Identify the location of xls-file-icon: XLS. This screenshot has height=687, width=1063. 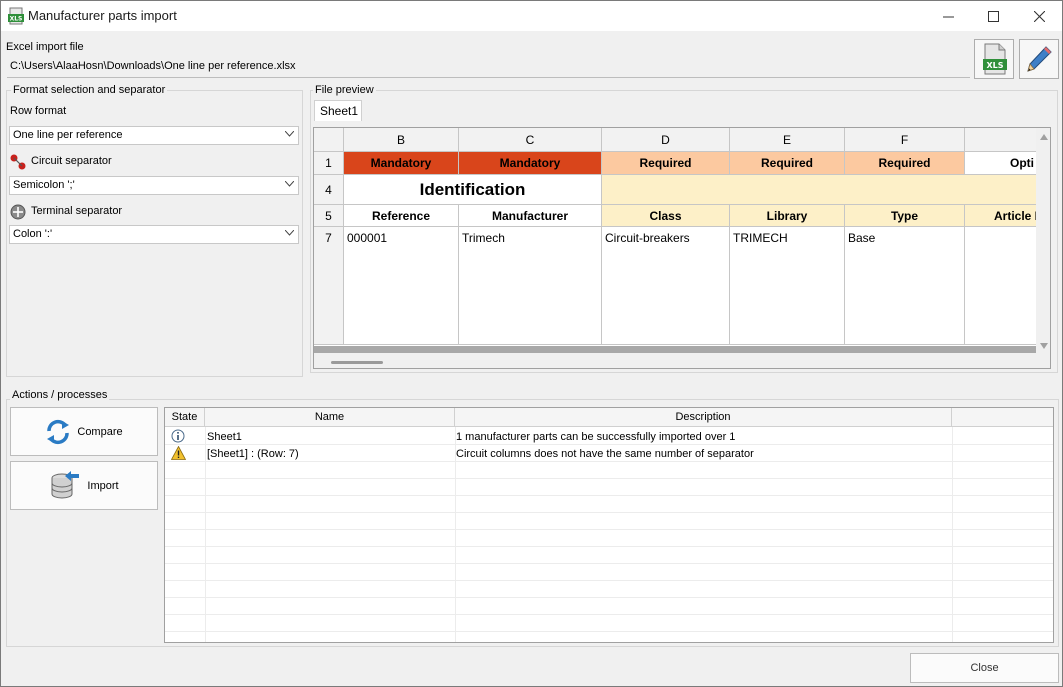
(995, 59).